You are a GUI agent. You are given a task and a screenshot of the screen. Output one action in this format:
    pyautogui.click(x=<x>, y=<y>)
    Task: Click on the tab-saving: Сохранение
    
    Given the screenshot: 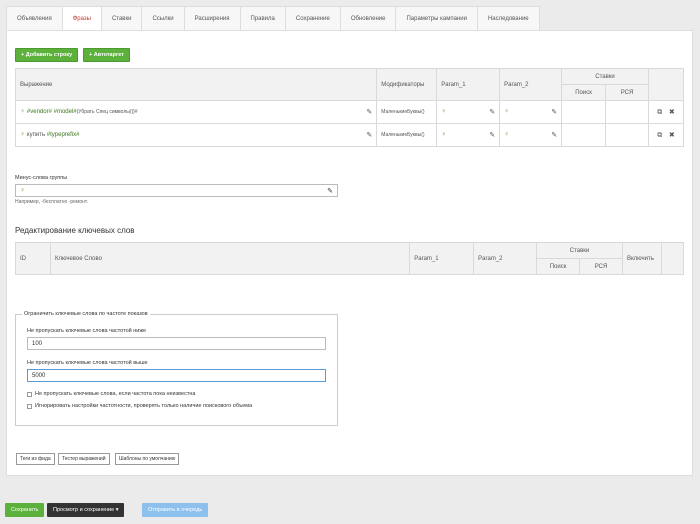 What is the action you would take?
    pyautogui.click(x=312, y=18)
    